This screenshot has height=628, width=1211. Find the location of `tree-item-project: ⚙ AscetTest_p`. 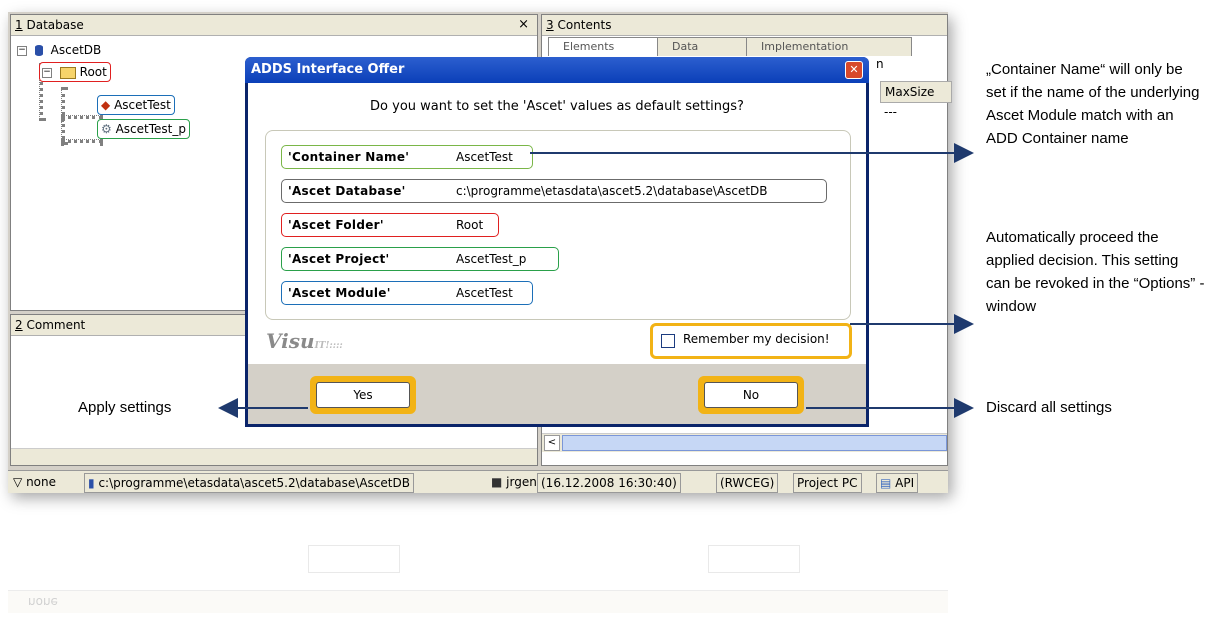

tree-item-project: ⚙ AscetTest_p is located at coordinates (143, 129).